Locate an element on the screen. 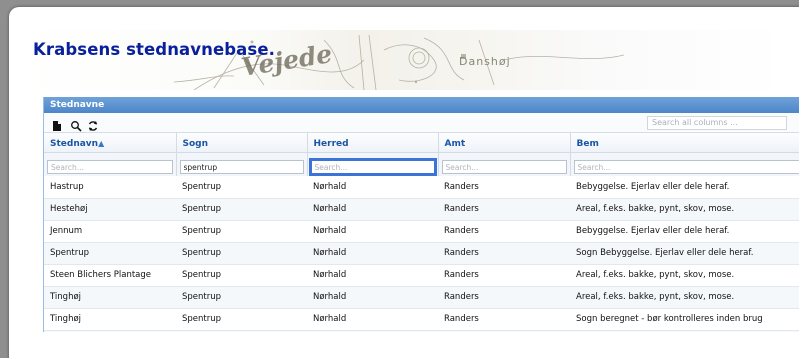 Image resolution: width=799 pixels, height=358 pixels. filter-row is located at coordinates (421, 164).